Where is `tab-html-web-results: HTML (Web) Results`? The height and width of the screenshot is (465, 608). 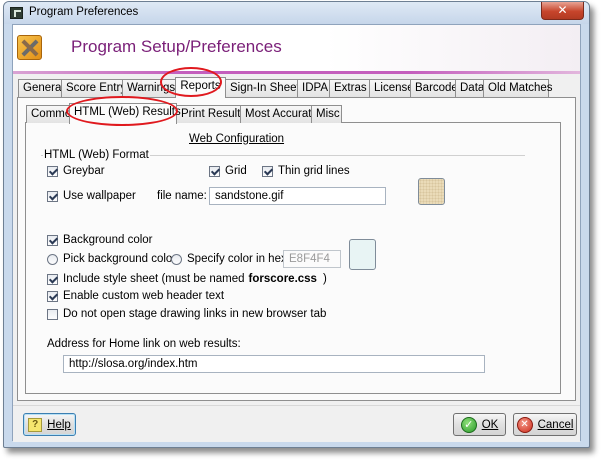
tab-html-web-results: HTML (Web) Results is located at coordinates (125, 113).